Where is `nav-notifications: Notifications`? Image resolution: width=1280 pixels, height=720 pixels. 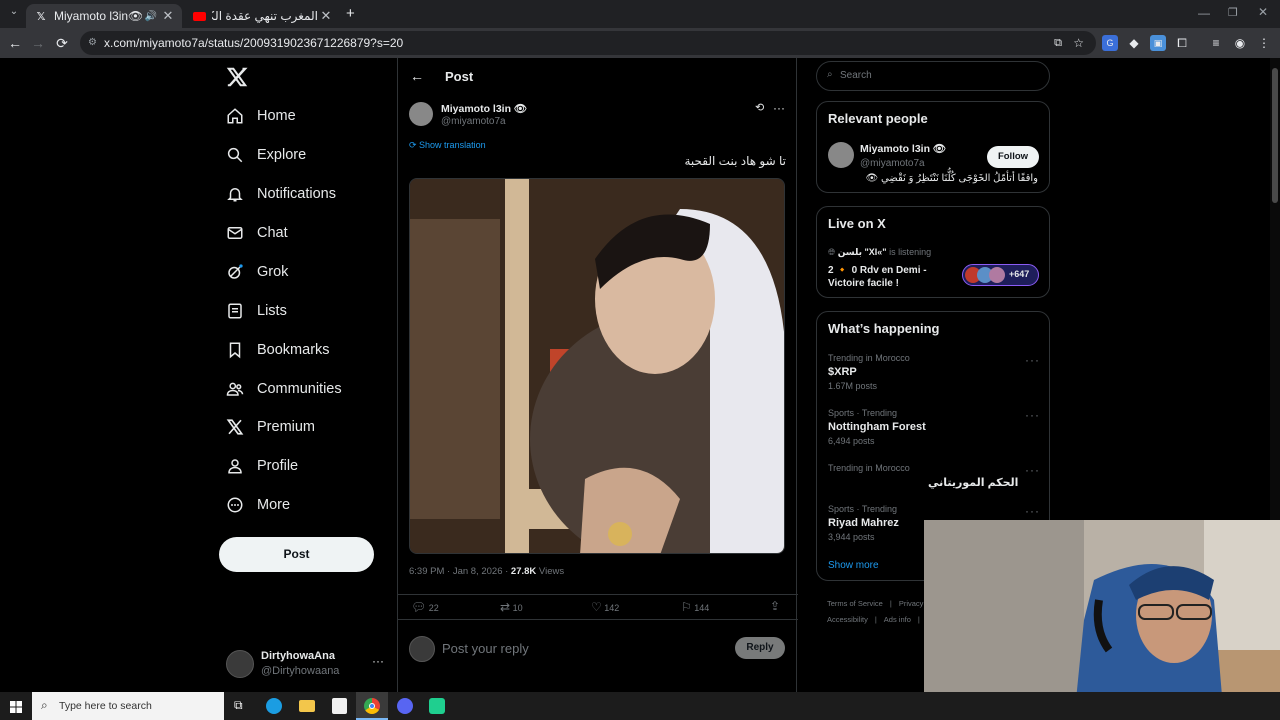
nav-notifications: Notifications is located at coordinates (281, 194).